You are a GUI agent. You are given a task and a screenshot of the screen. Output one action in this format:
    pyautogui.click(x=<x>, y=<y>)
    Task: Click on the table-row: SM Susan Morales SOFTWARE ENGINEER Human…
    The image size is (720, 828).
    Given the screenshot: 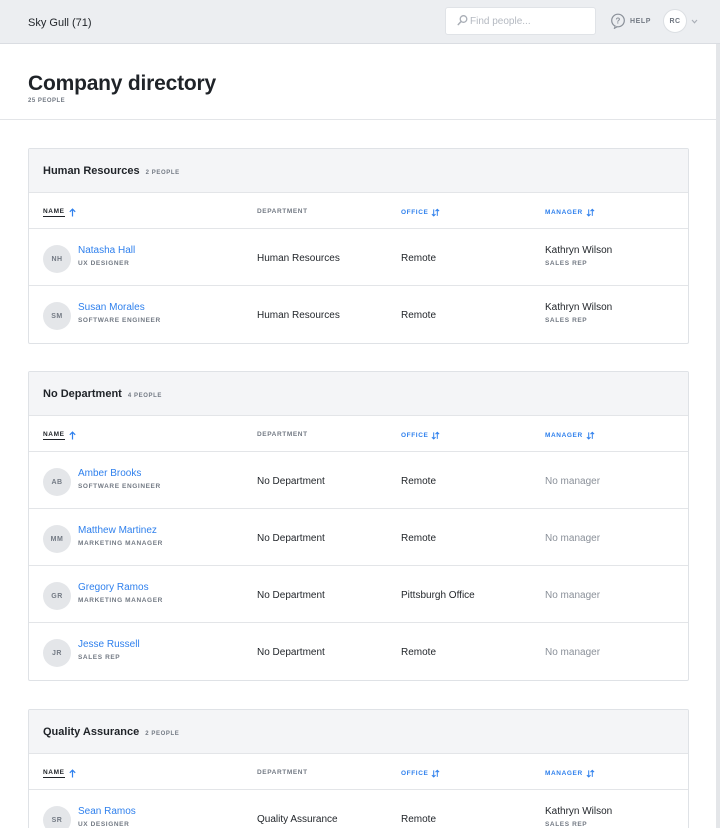 What is the action you would take?
    pyautogui.click(x=358, y=314)
    